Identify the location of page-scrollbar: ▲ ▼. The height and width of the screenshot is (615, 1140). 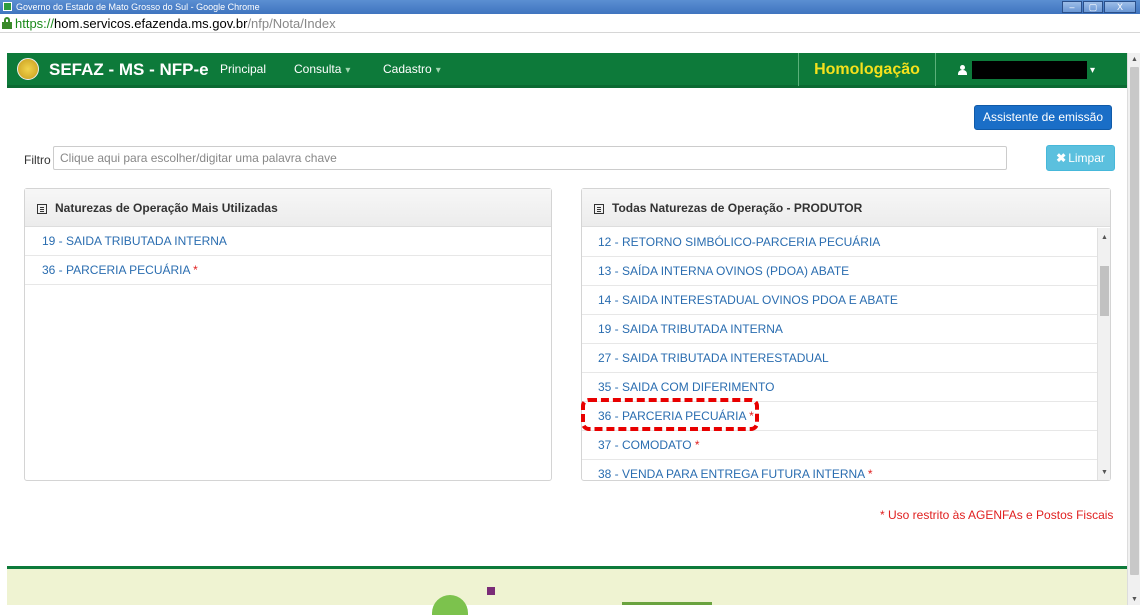
(1133, 329).